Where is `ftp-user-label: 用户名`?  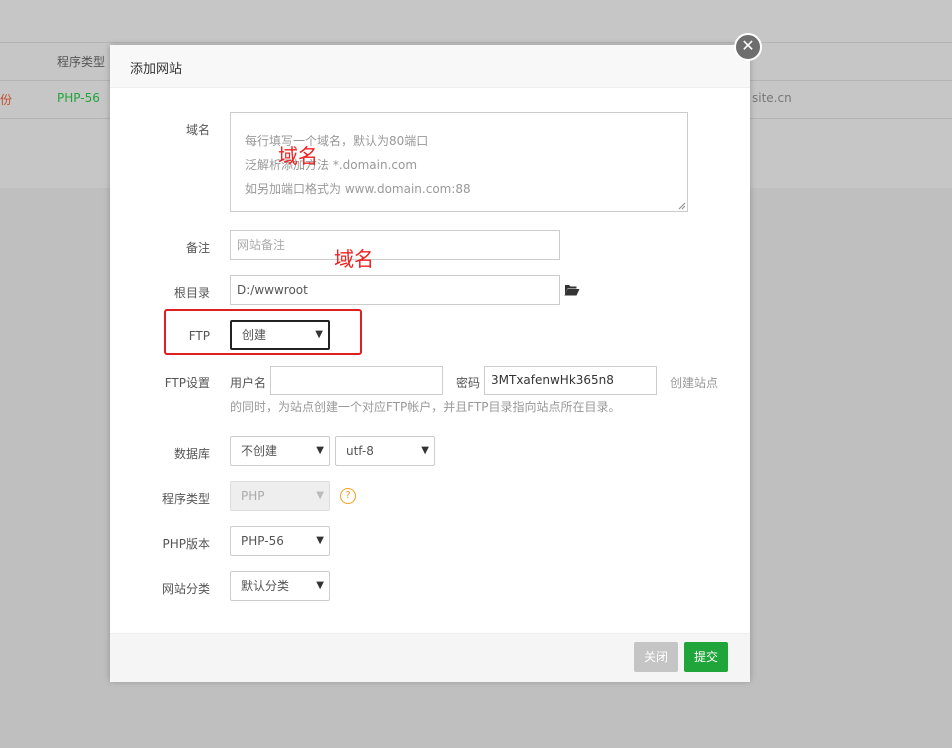
ftp-user-label: 用户名 is located at coordinates (248, 383).